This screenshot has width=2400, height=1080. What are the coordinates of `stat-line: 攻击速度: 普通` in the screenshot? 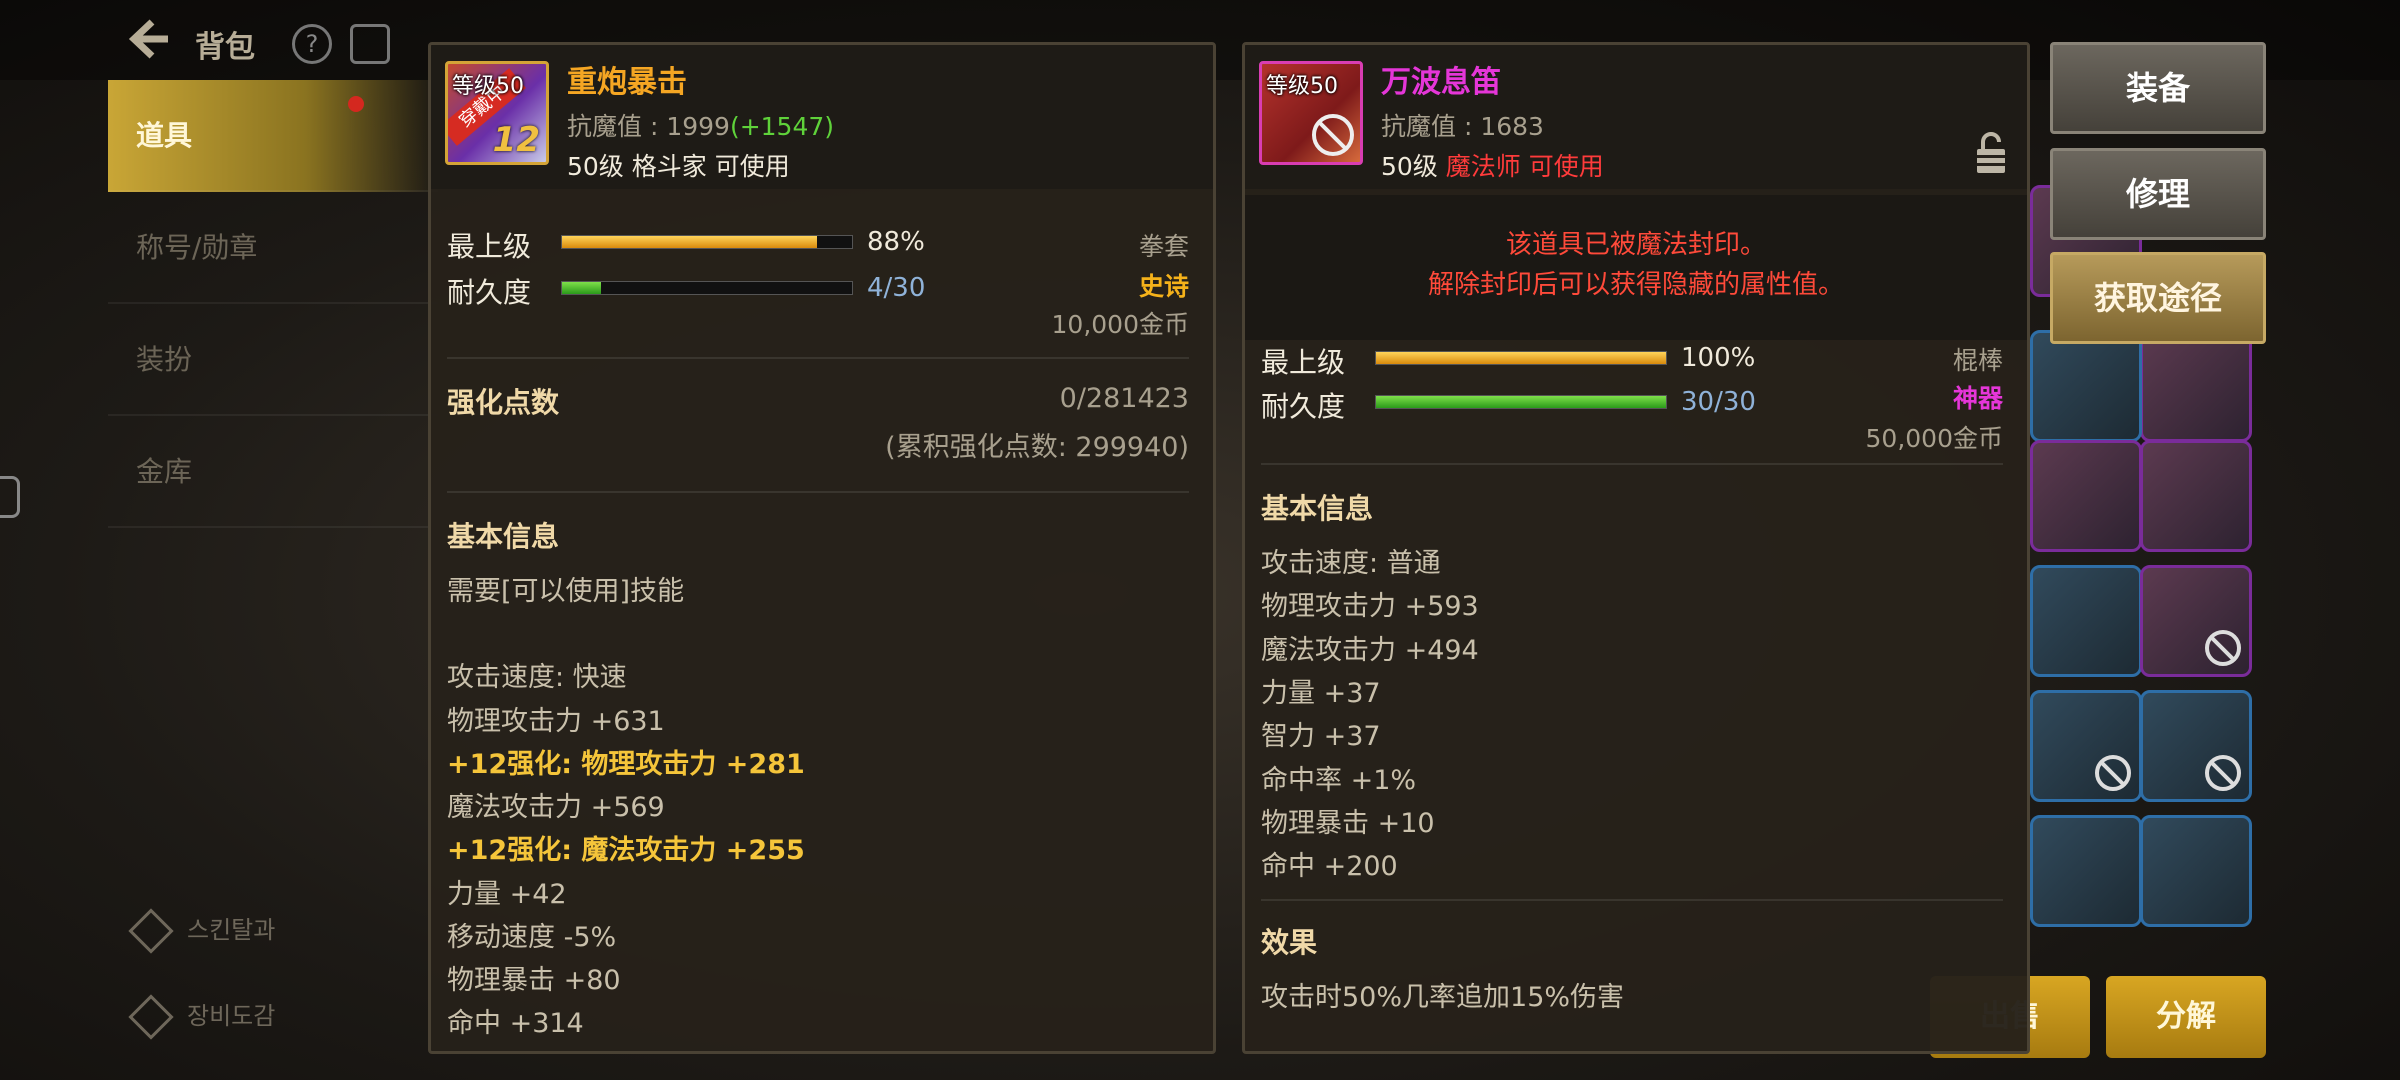 It's located at (1351, 563).